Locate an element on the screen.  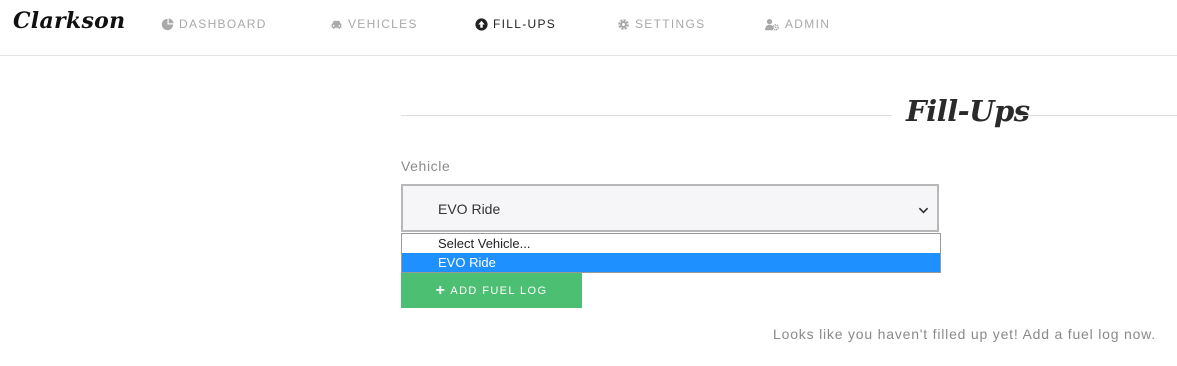
nav-item-settings: SETTINGS is located at coordinates (661, 24).